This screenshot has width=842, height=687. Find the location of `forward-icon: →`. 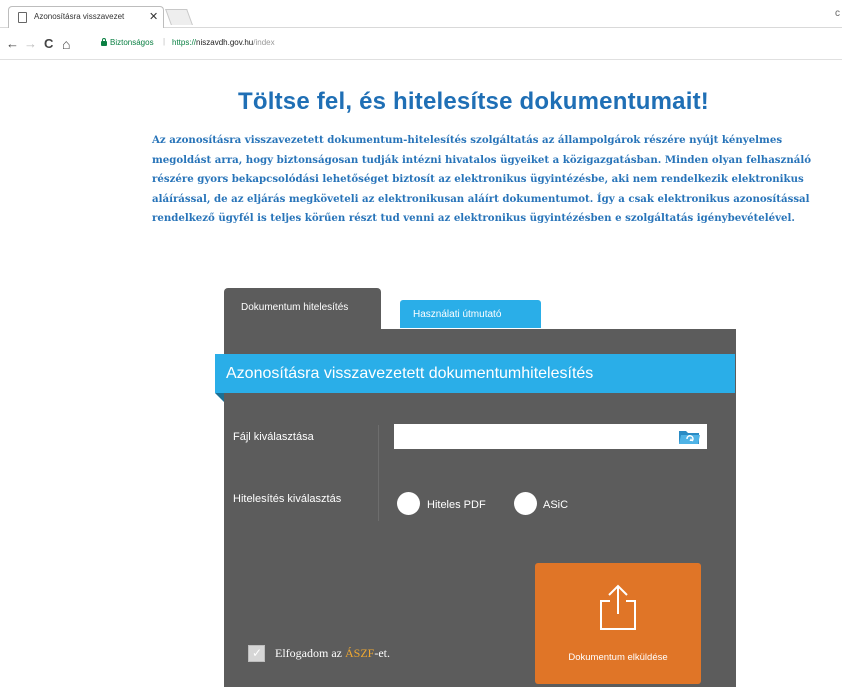

forward-icon: → is located at coordinates (30, 44).